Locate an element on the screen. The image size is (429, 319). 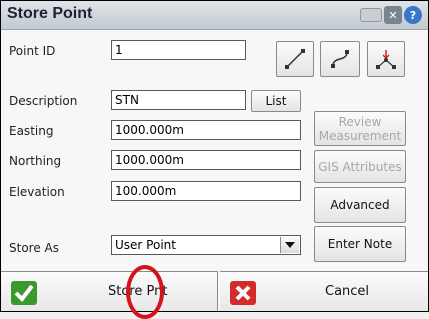
elevation-field: 100.000m is located at coordinates (206, 191).